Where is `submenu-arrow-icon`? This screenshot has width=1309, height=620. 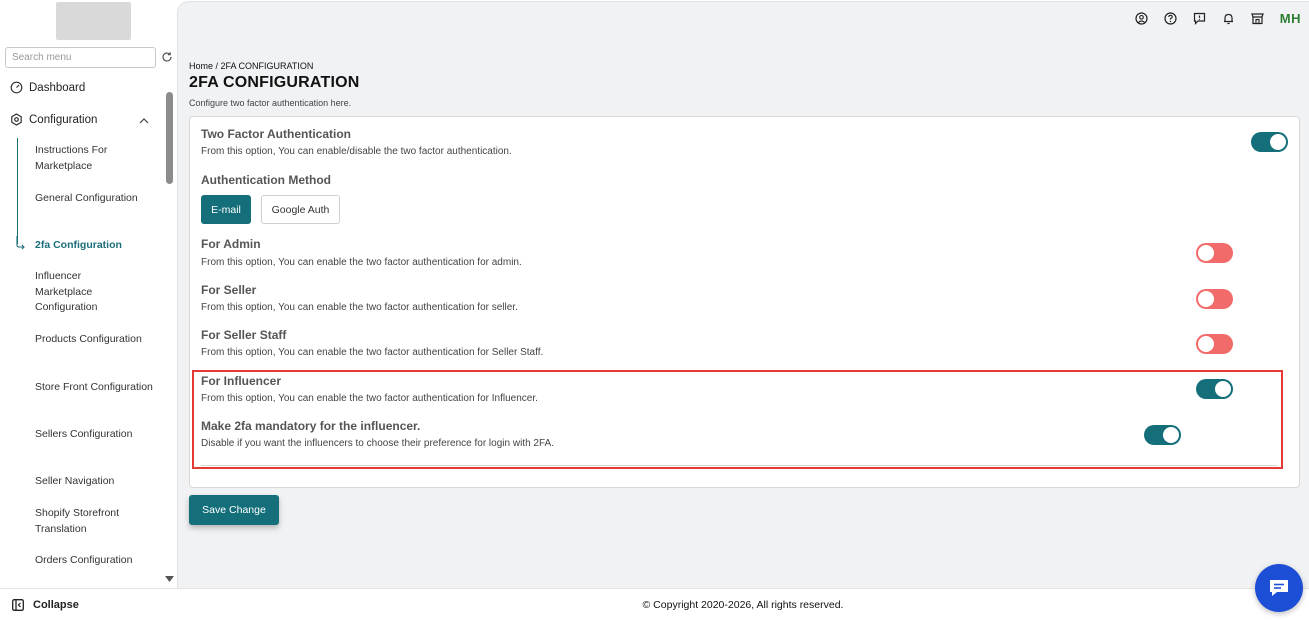
submenu-arrow-icon is located at coordinates (20, 243).